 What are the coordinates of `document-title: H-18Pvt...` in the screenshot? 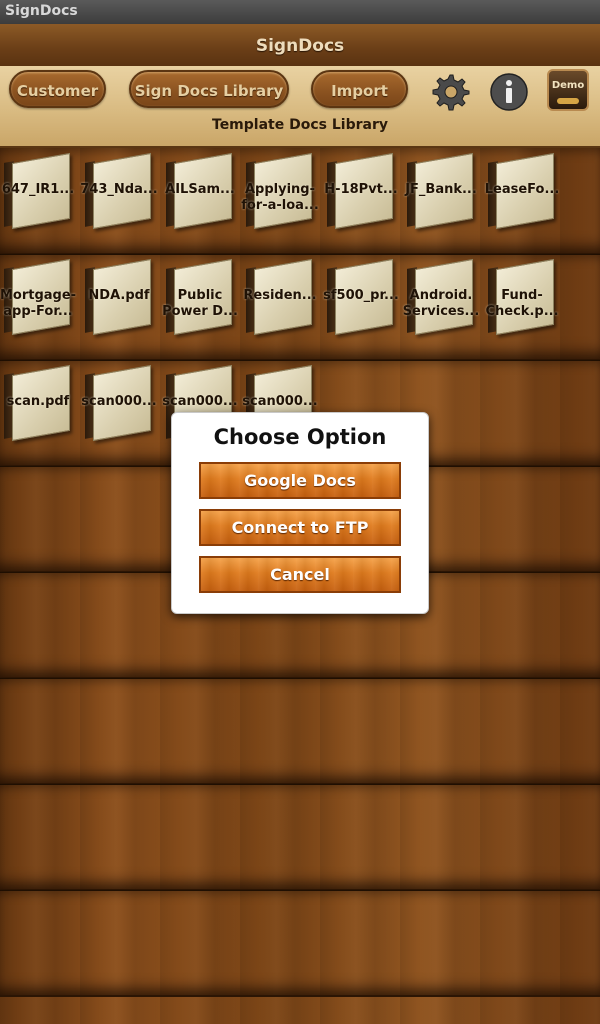 It's located at (361, 189).